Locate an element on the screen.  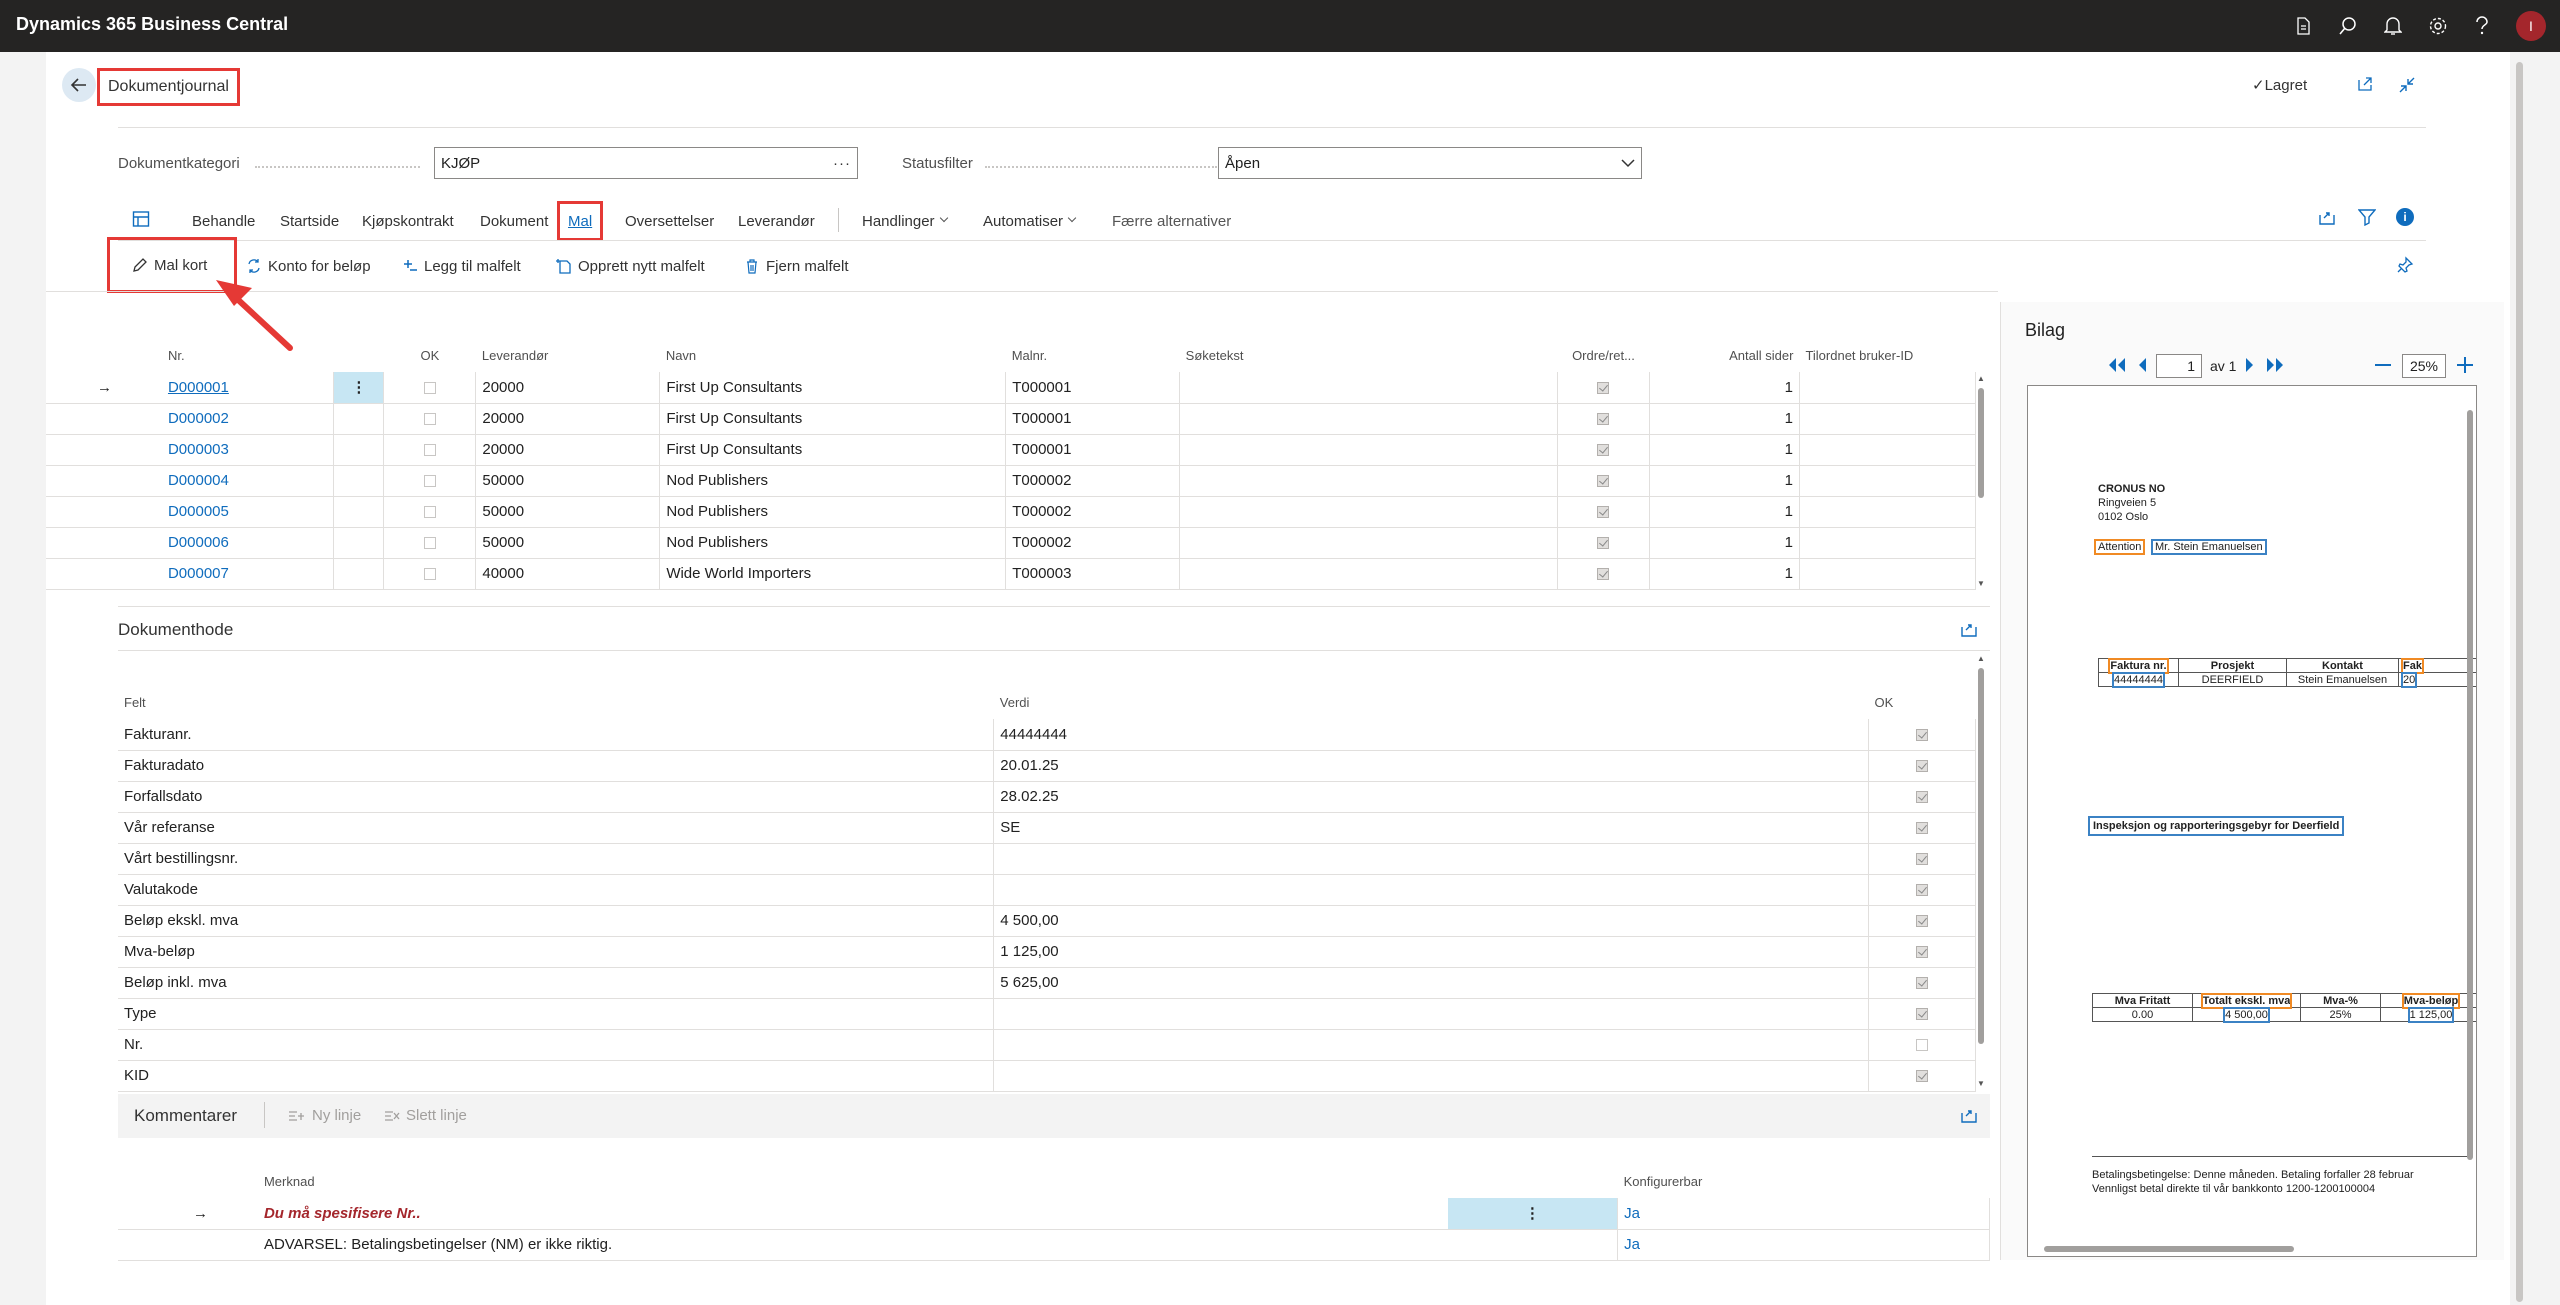
open-new-window-icon is located at coordinates (2365, 86).